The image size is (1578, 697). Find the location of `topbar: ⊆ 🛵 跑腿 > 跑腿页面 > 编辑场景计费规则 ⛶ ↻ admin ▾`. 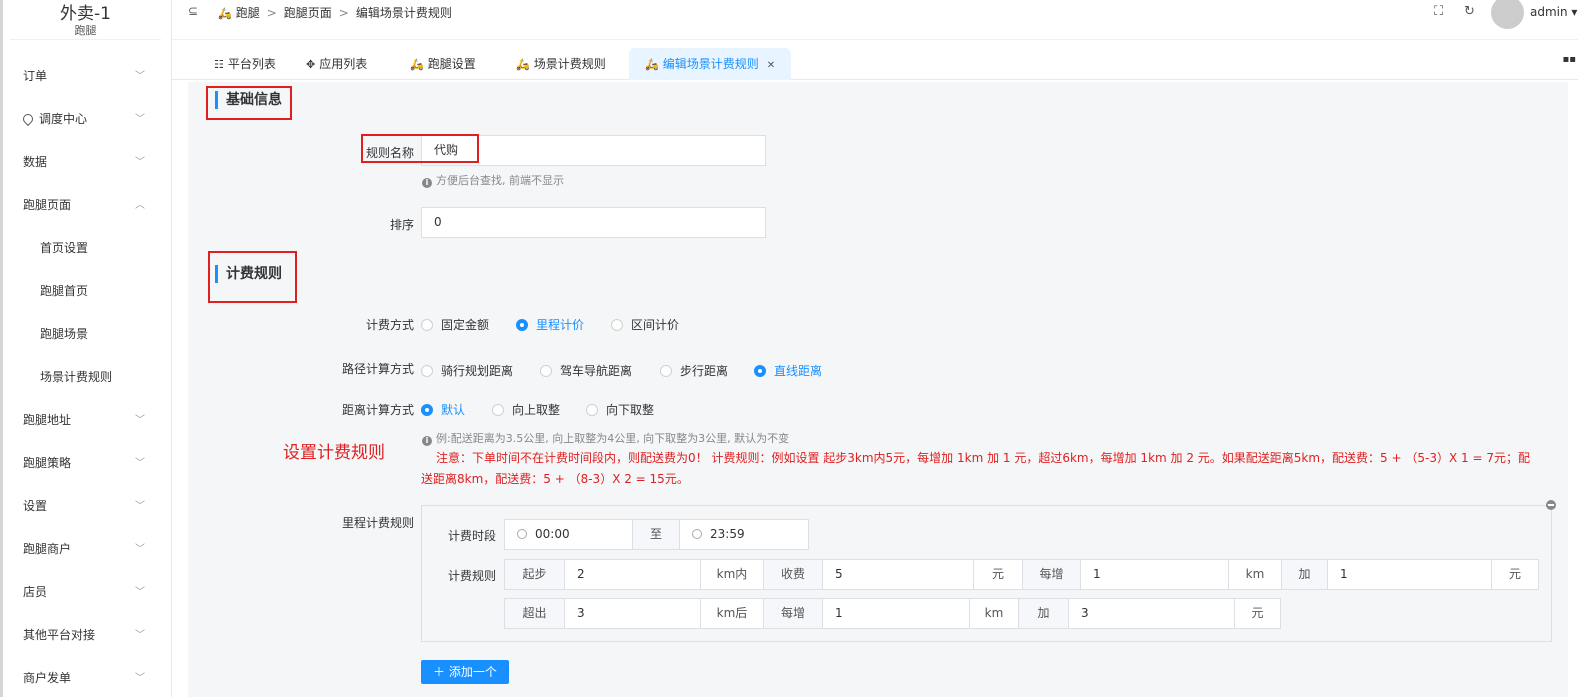

topbar: ⊆ 🛵 跑腿 > 跑腿页面 > 编辑场景计费规则 ⛶ ↻ admin ▾ is located at coordinates (875, 20).